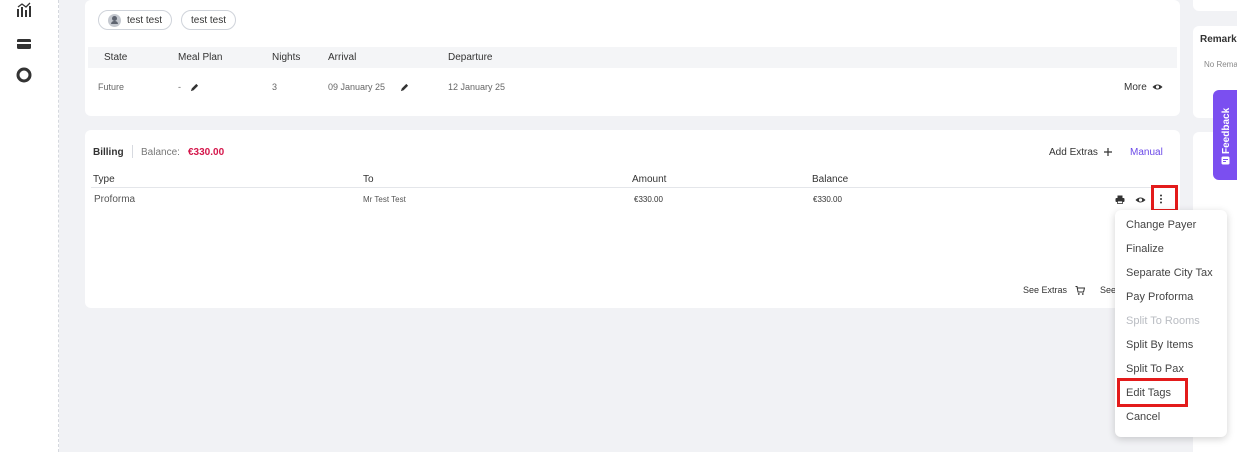  I want to click on more-button: More, so click(1135, 87).